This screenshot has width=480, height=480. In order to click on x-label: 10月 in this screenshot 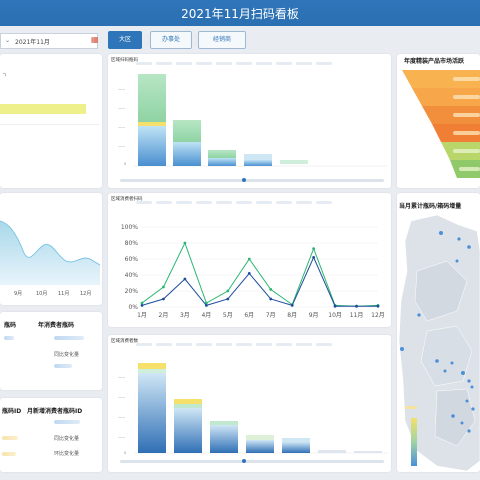, I will do `click(42, 294)`.